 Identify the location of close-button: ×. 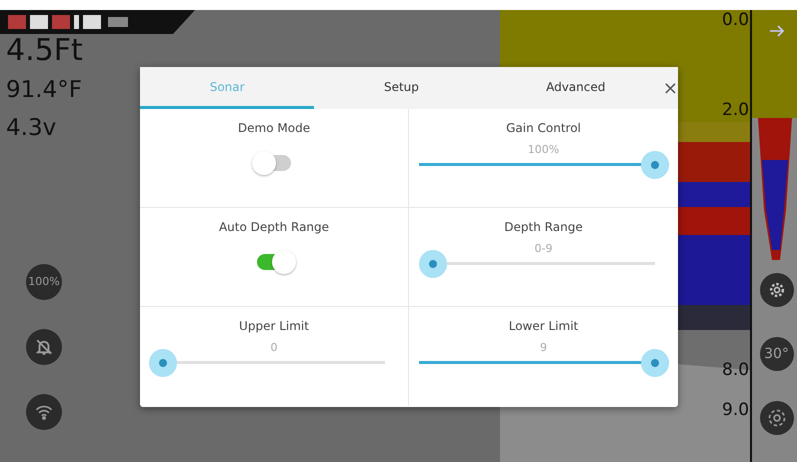
(670, 88).